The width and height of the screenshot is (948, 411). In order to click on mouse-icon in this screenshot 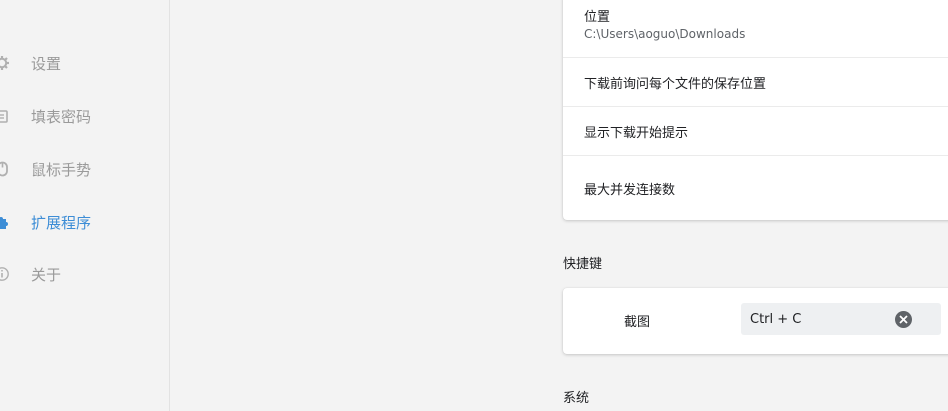, I will do `click(5, 169)`.